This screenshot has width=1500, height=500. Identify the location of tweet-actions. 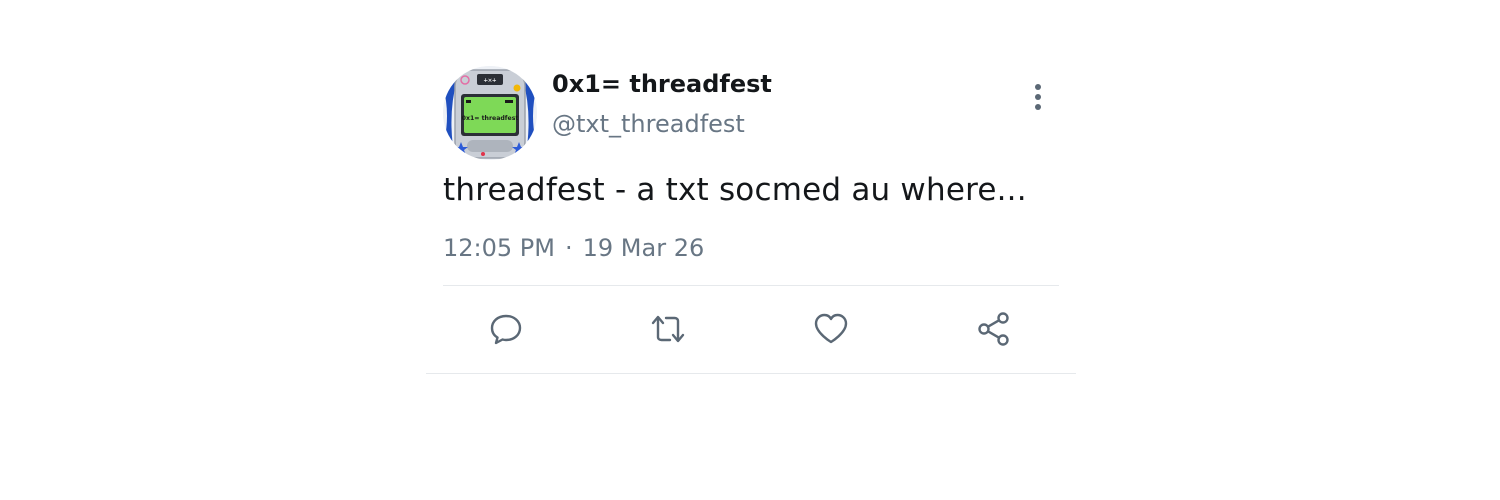
(751, 329).